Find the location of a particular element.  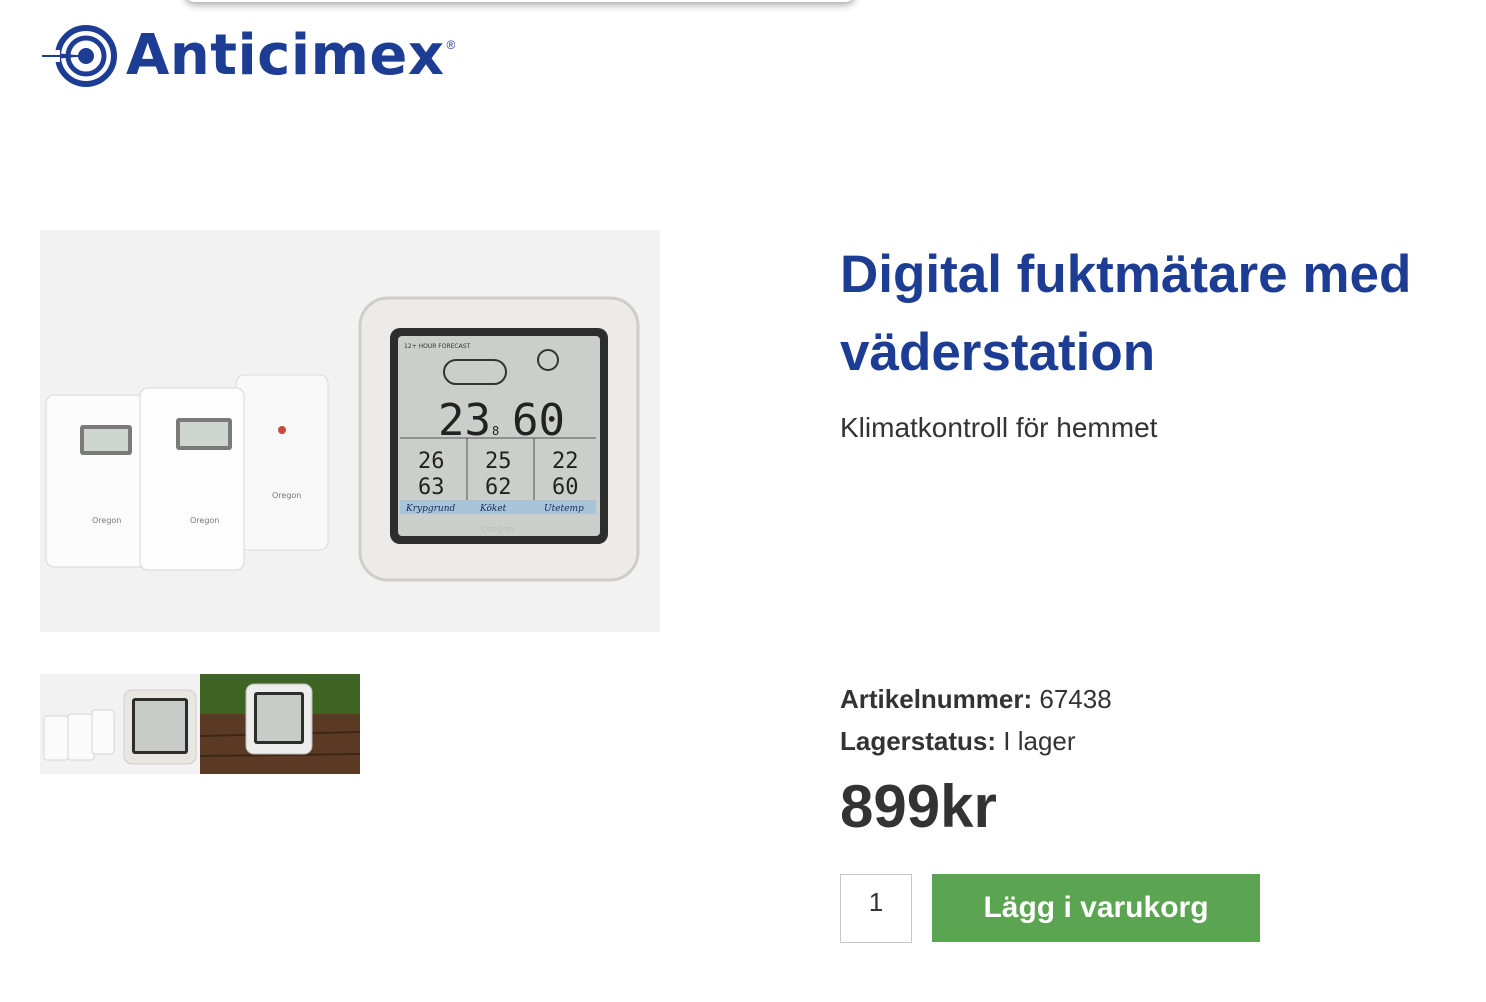

main-temp-decimal: 8 is located at coordinates (495, 431).